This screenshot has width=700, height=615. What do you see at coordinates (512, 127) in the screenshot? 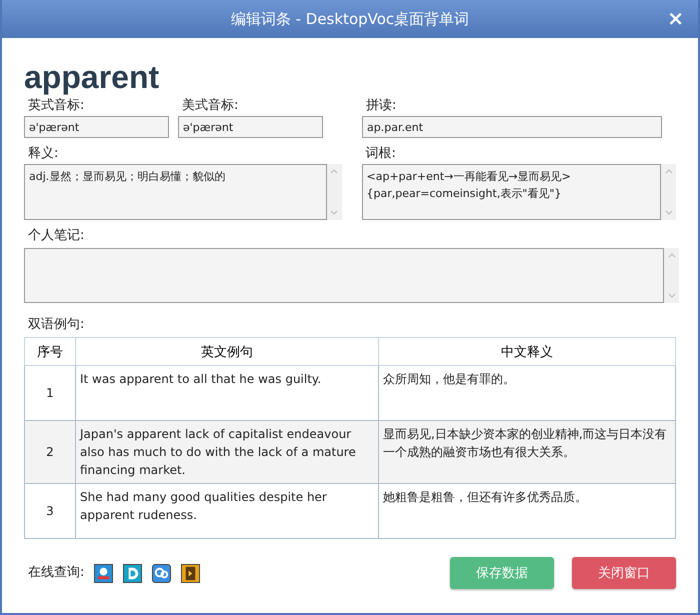
I see `input-field: ap.par.ent` at bounding box center [512, 127].